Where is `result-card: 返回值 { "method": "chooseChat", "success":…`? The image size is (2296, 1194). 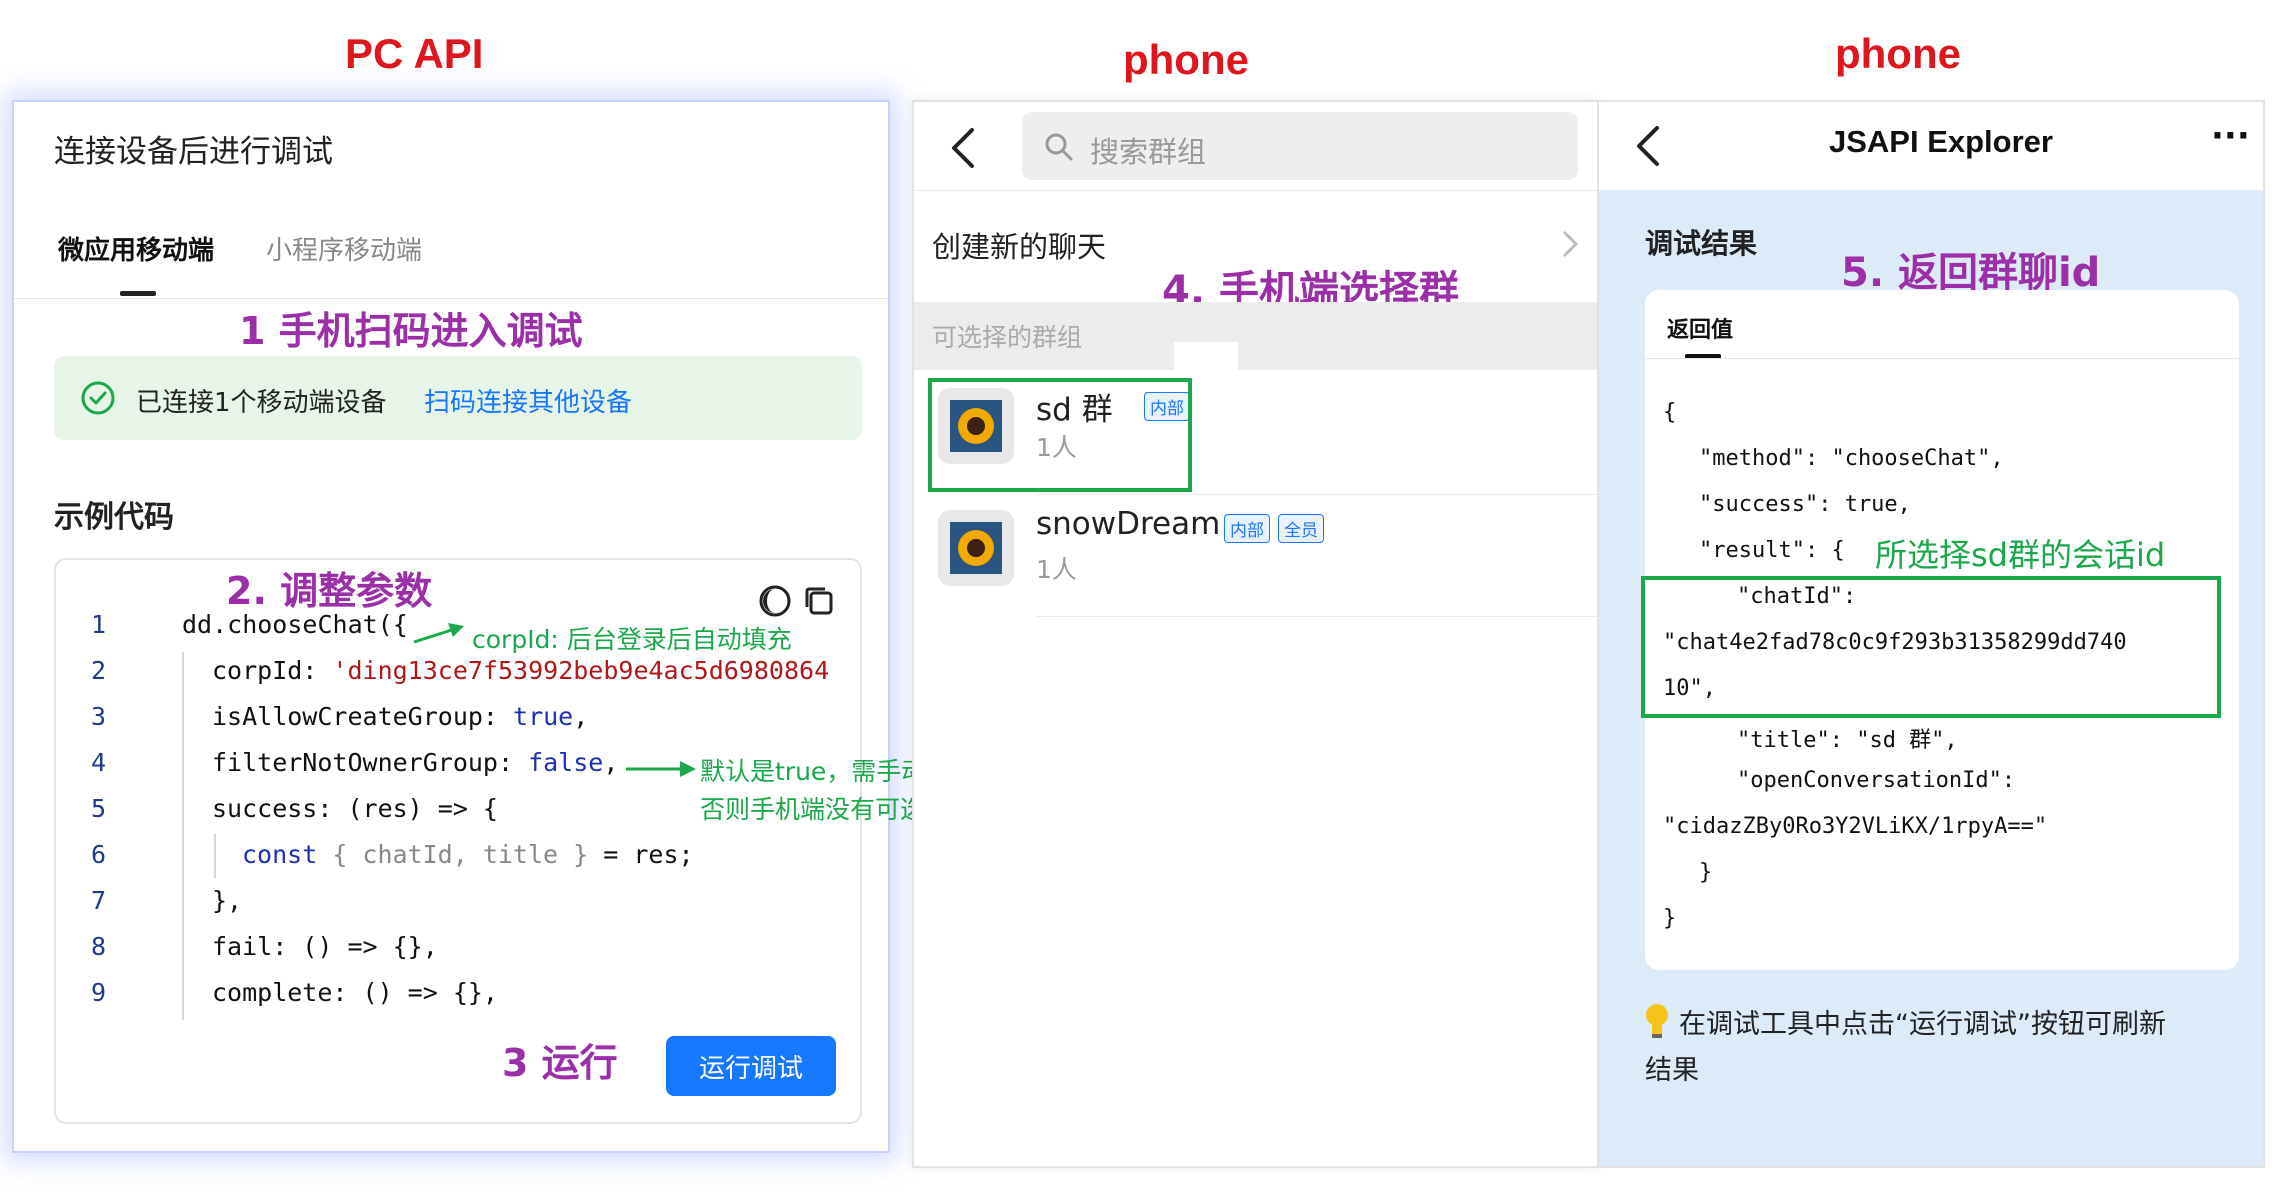
result-card: 返回值 { "method": "chooseChat", "success":… is located at coordinates (1940, 630).